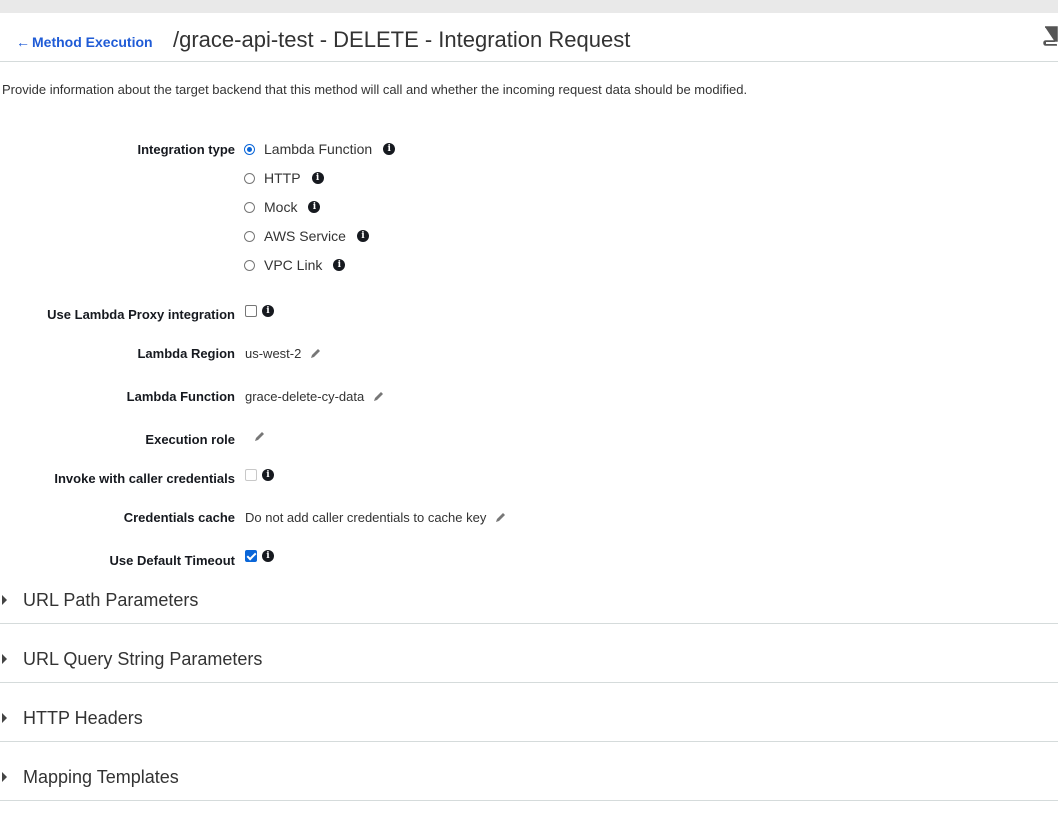  Describe the element at coordinates (259, 311) in the screenshot. I see `lambda-proxy-control: i` at that location.